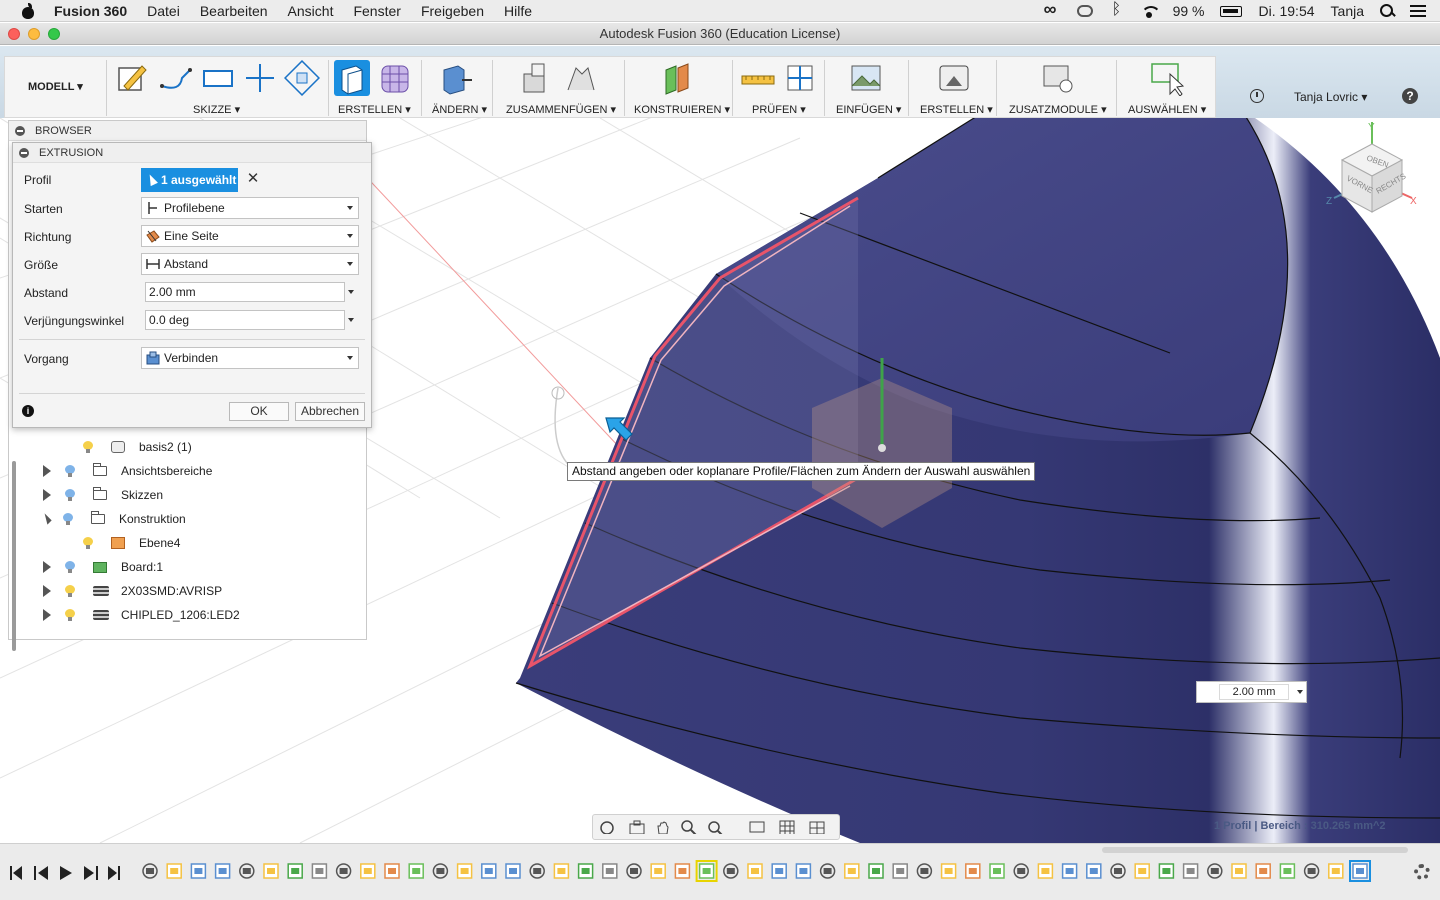 The width and height of the screenshot is (1440, 900). Describe the element at coordinates (132, 78) in the screenshot. I see `create-sketch-icon` at that location.